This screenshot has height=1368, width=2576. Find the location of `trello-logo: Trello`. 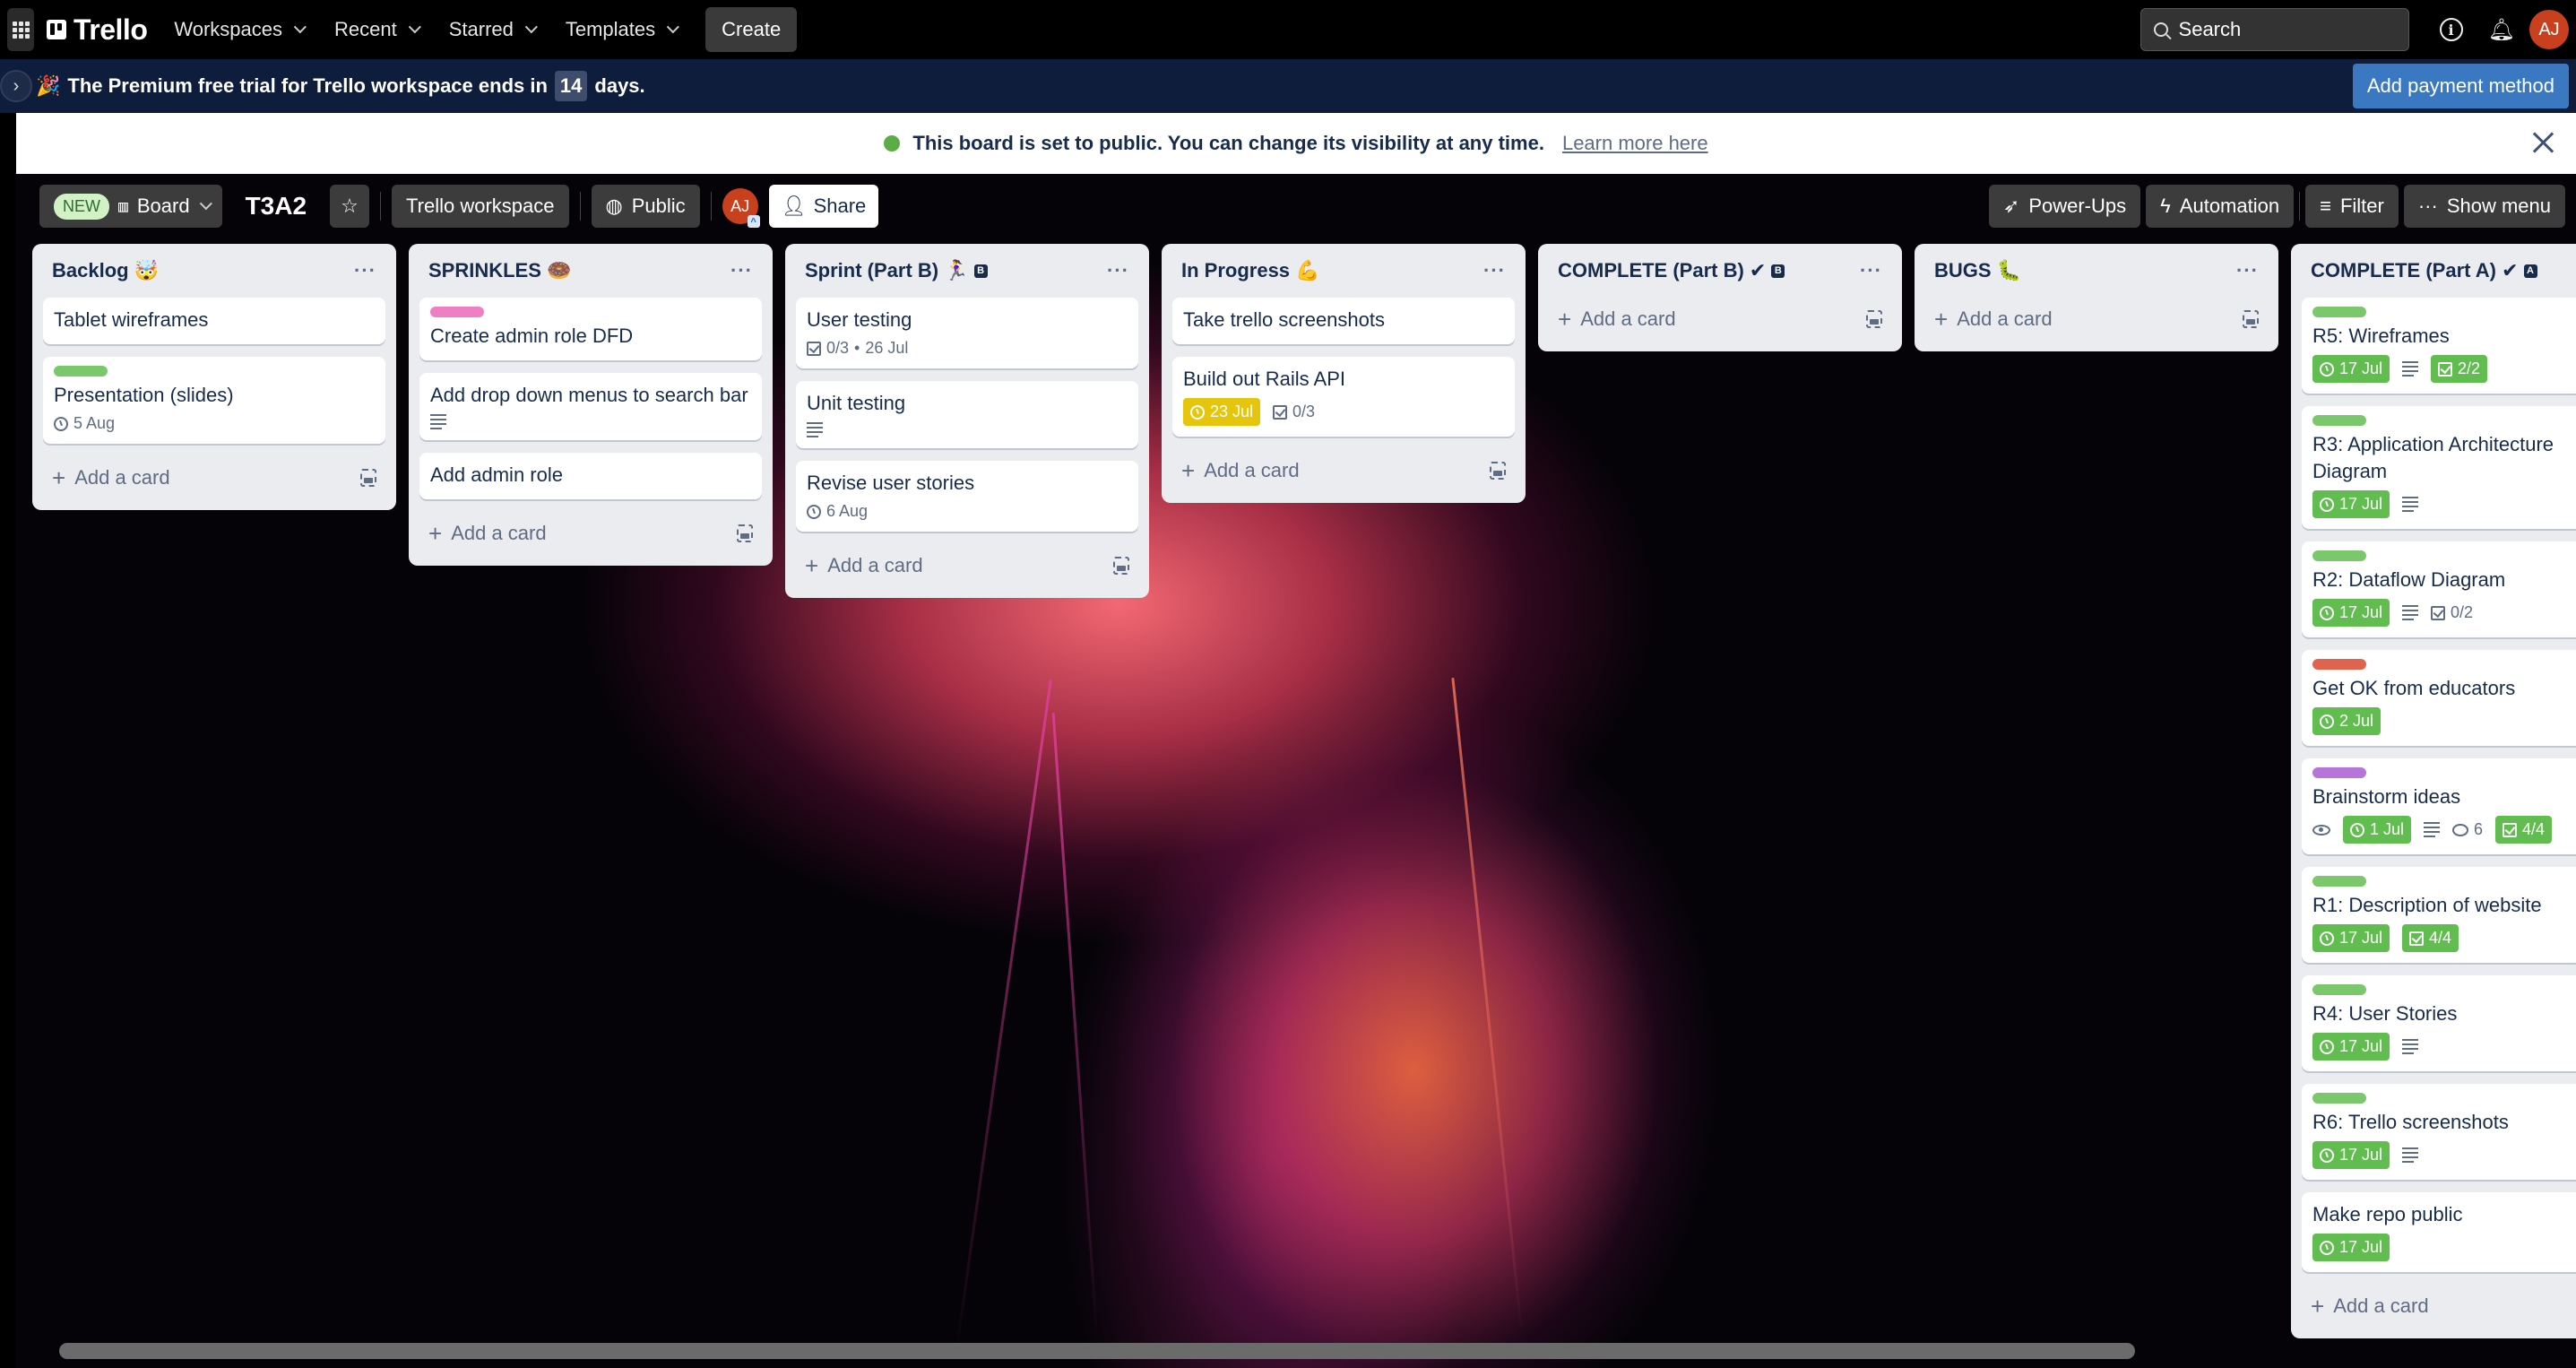

trello-logo: Trello is located at coordinates (97, 30).